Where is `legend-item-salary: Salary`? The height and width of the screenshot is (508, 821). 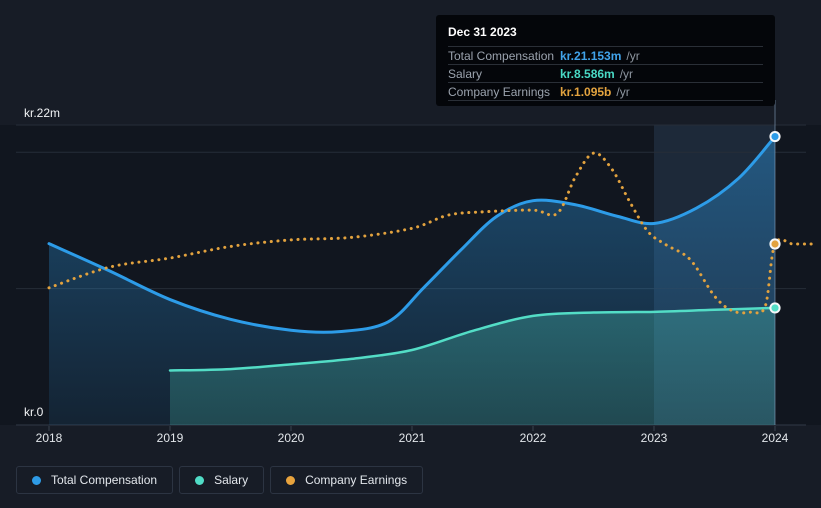 legend-item-salary: Salary is located at coordinates (222, 480).